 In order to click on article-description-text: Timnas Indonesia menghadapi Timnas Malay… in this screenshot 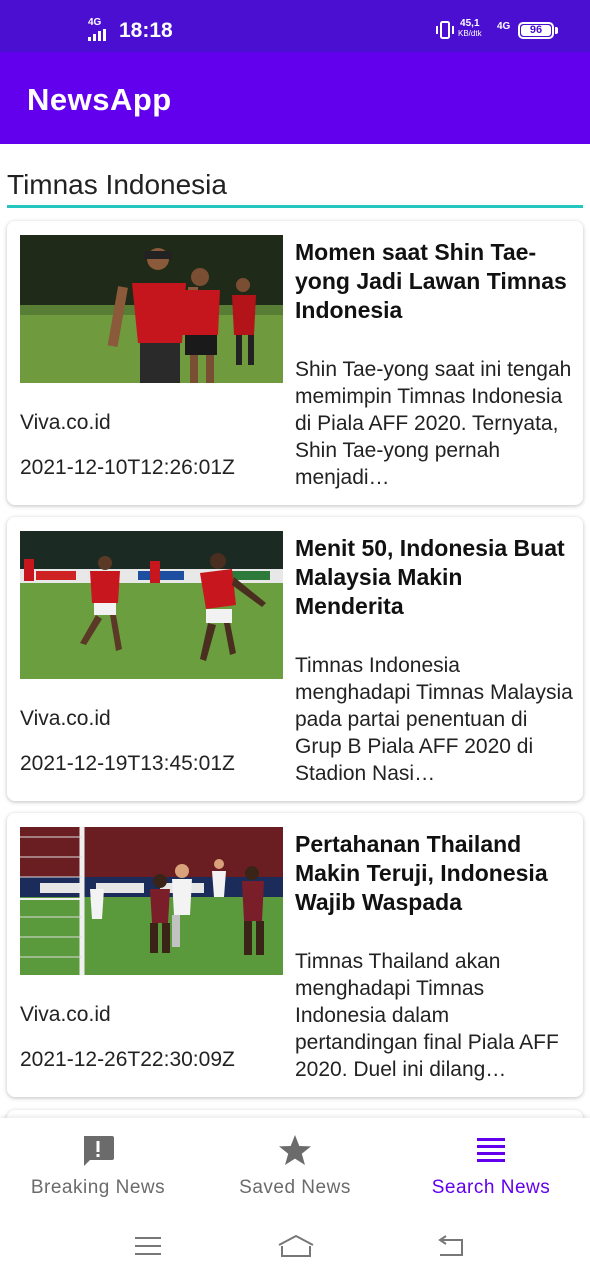, I will do `click(434, 719)`.